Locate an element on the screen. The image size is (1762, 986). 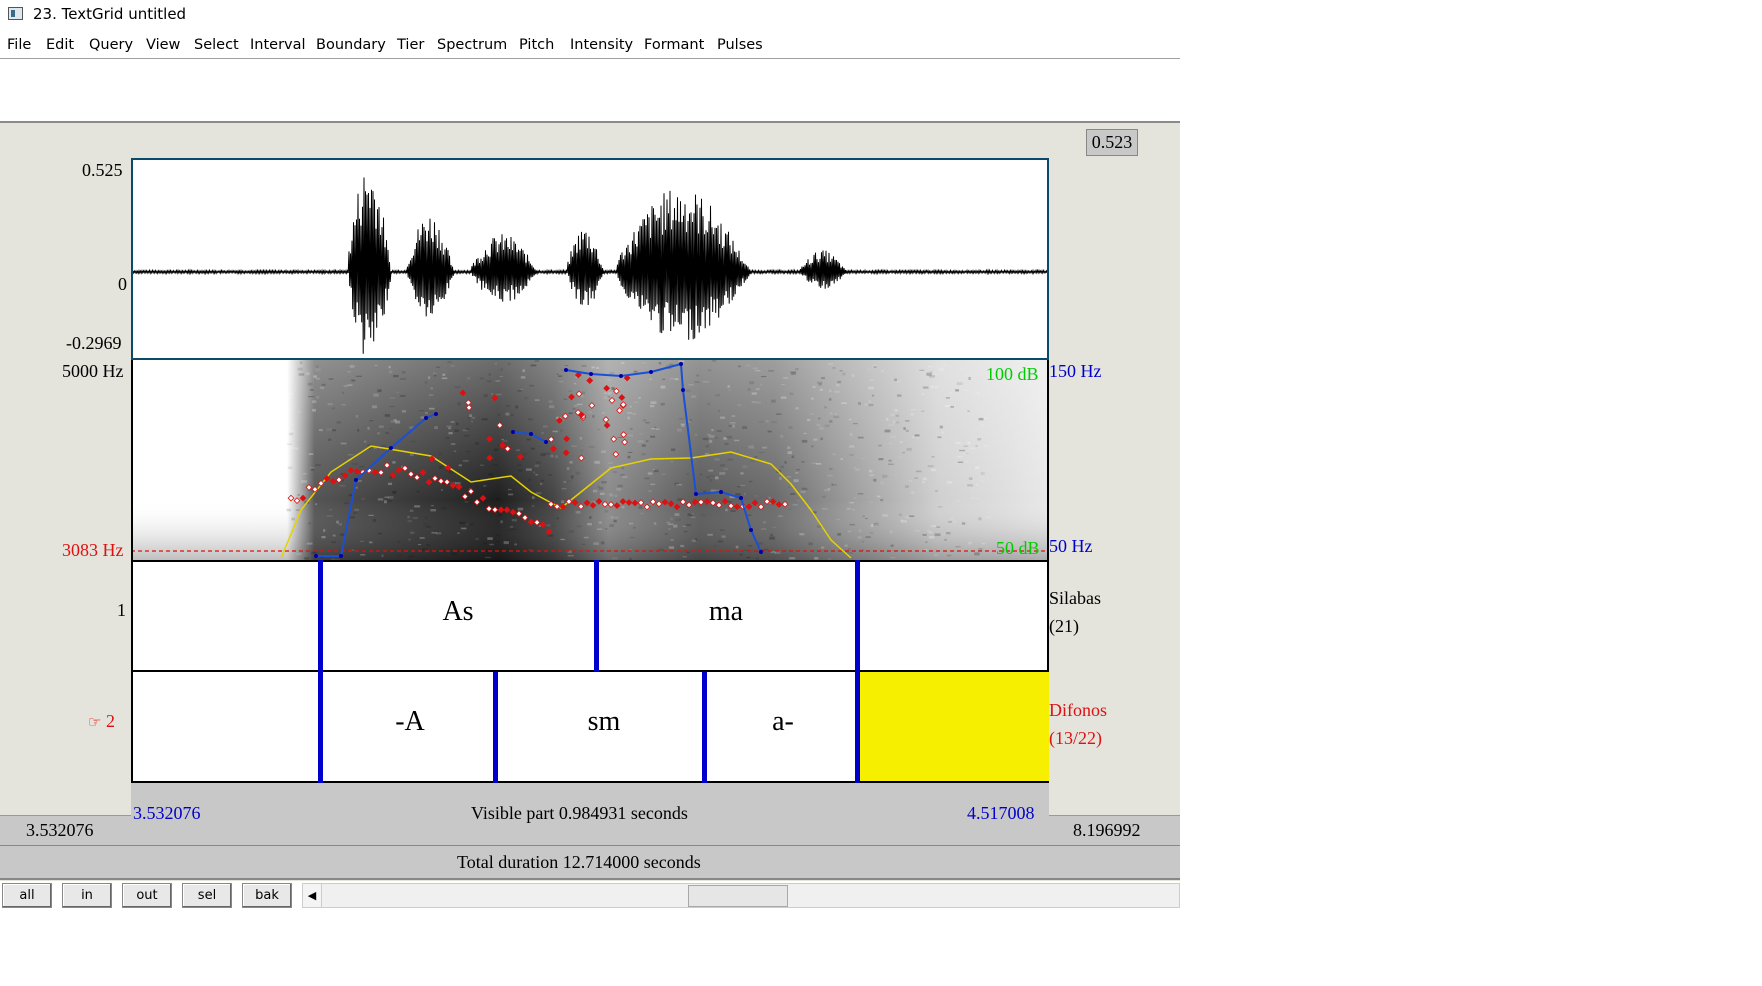
menu-formant: Formant is located at coordinates (674, 45).